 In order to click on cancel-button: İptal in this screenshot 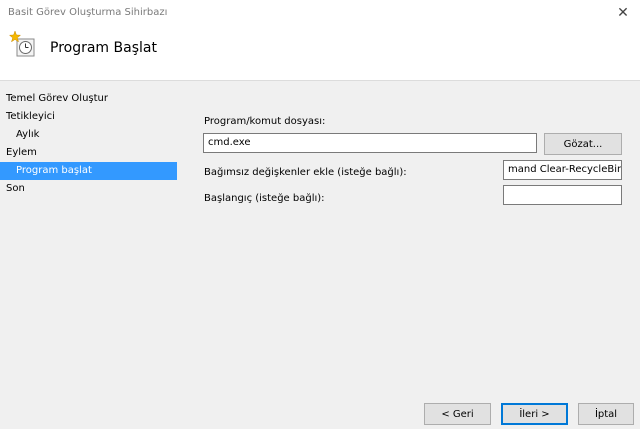, I will do `click(606, 414)`.